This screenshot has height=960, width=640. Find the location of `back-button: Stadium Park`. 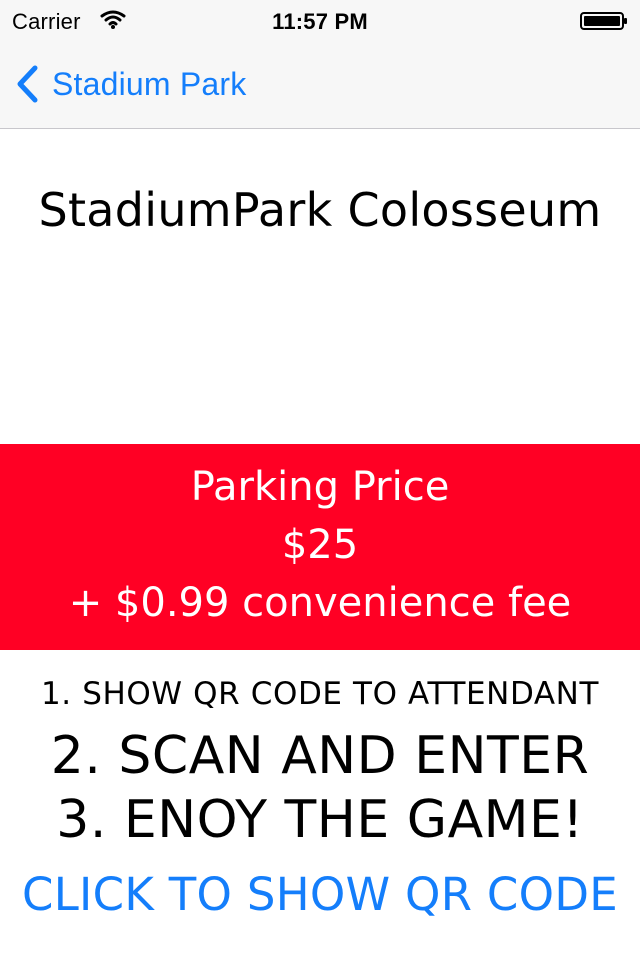

back-button: Stadium Park is located at coordinates (130, 84).